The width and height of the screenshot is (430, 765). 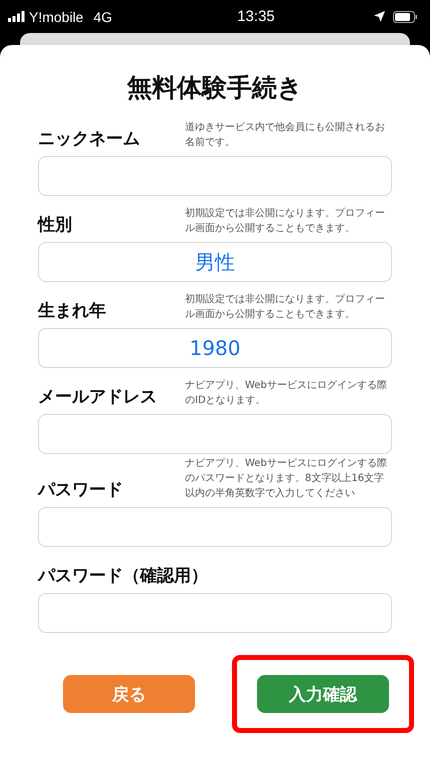 What do you see at coordinates (72, 311) in the screenshot?
I see `field-label: 生まれ年` at bounding box center [72, 311].